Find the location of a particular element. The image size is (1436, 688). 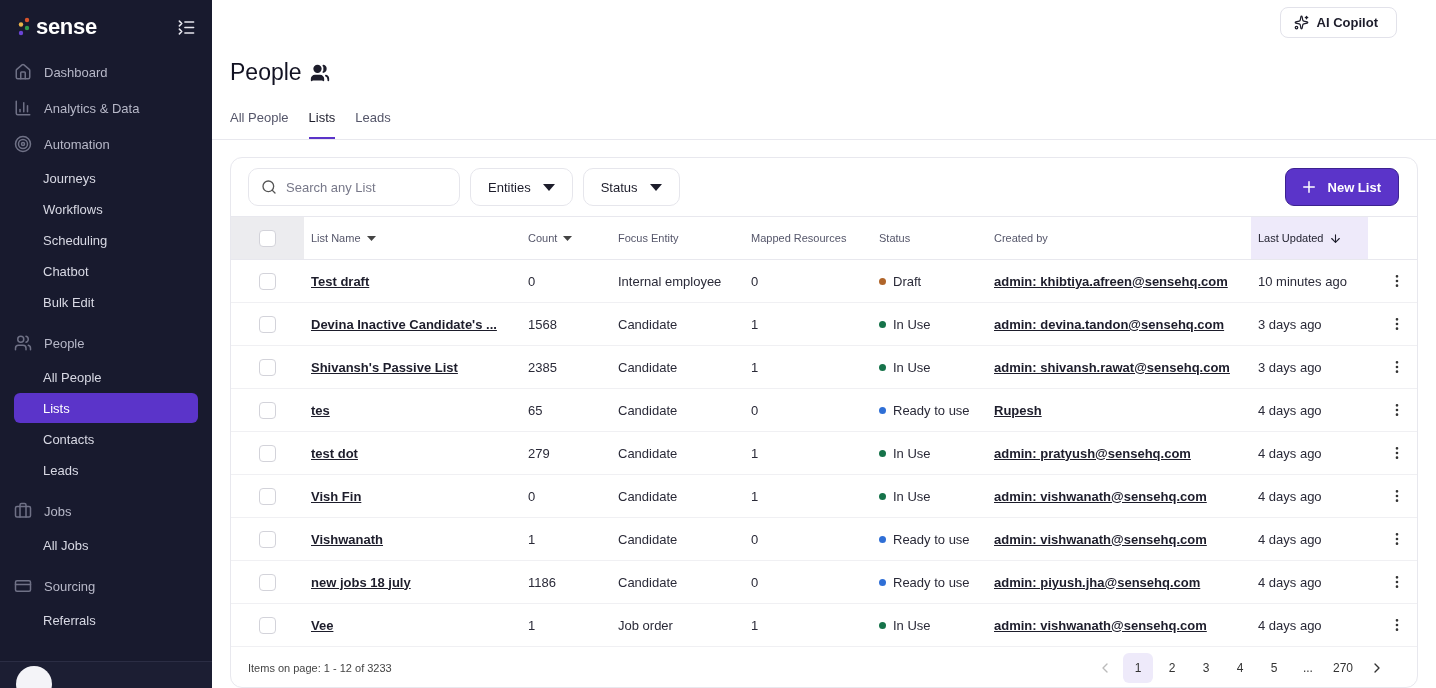

tab: Lists is located at coordinates (322, 120).